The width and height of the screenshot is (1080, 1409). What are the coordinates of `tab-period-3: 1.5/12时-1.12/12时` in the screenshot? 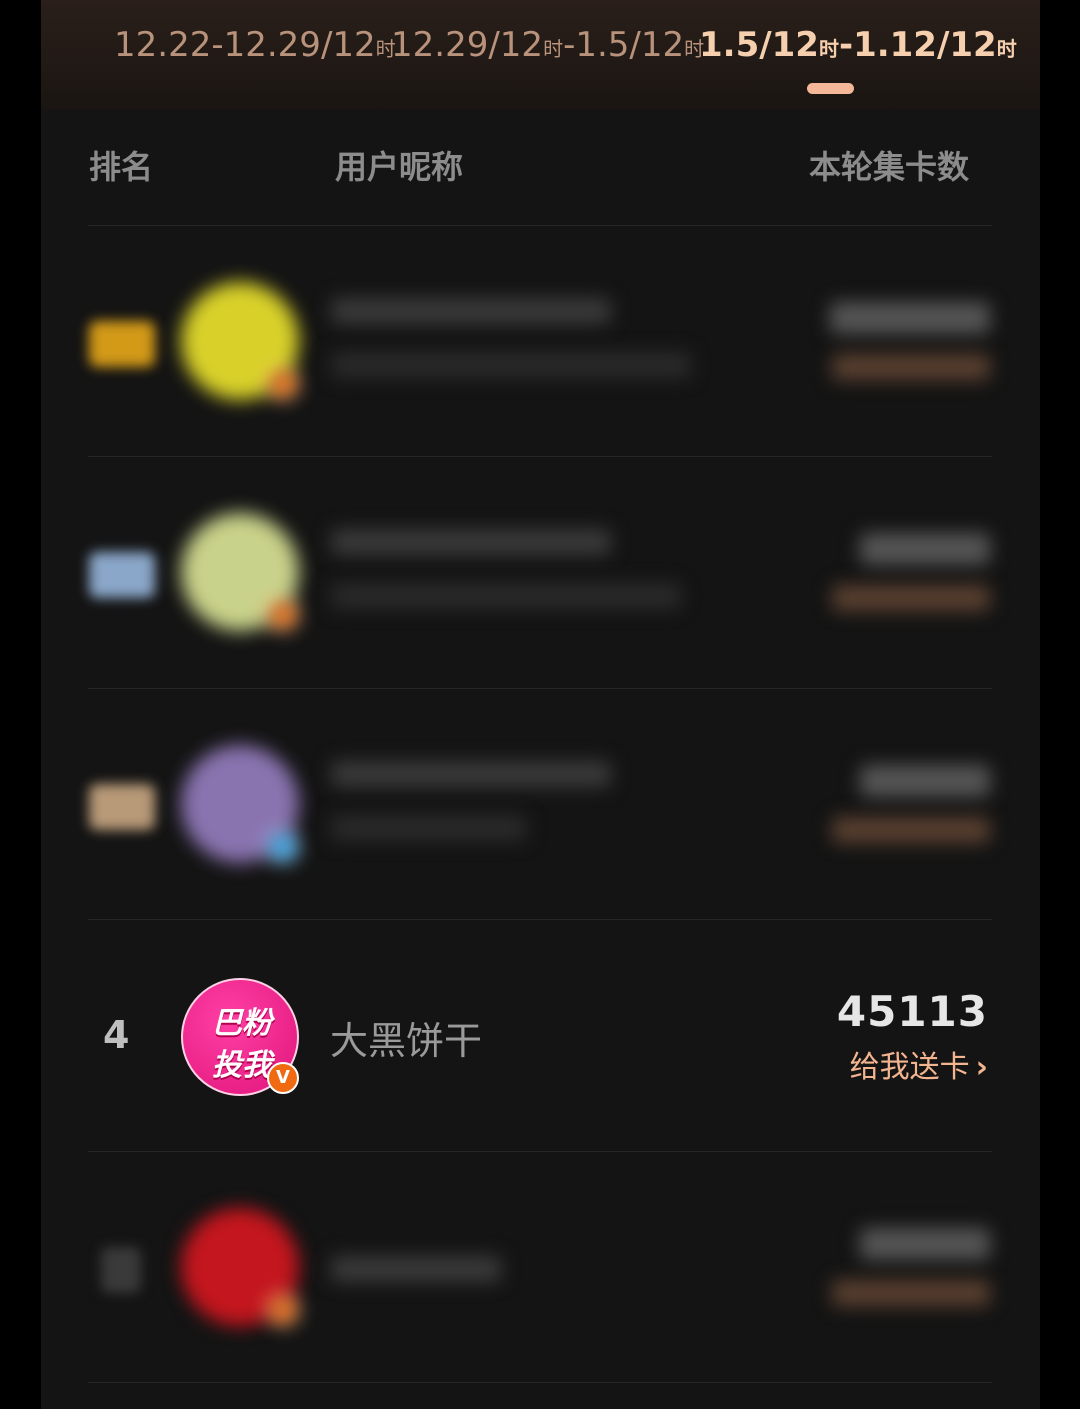 It's located at (858, 45).